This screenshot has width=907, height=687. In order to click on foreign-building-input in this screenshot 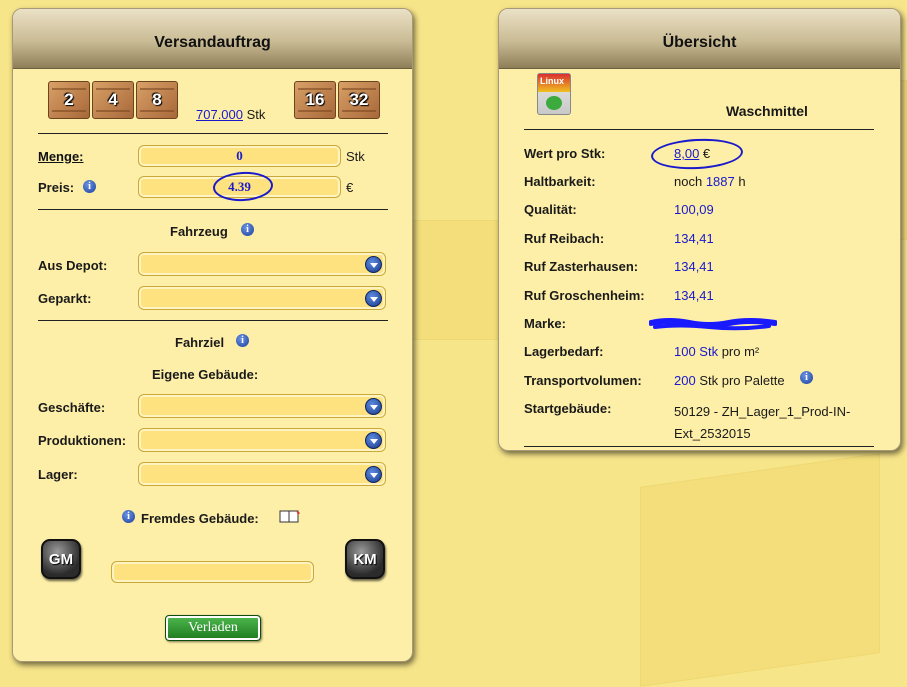, I will do `click(212, 572)`.